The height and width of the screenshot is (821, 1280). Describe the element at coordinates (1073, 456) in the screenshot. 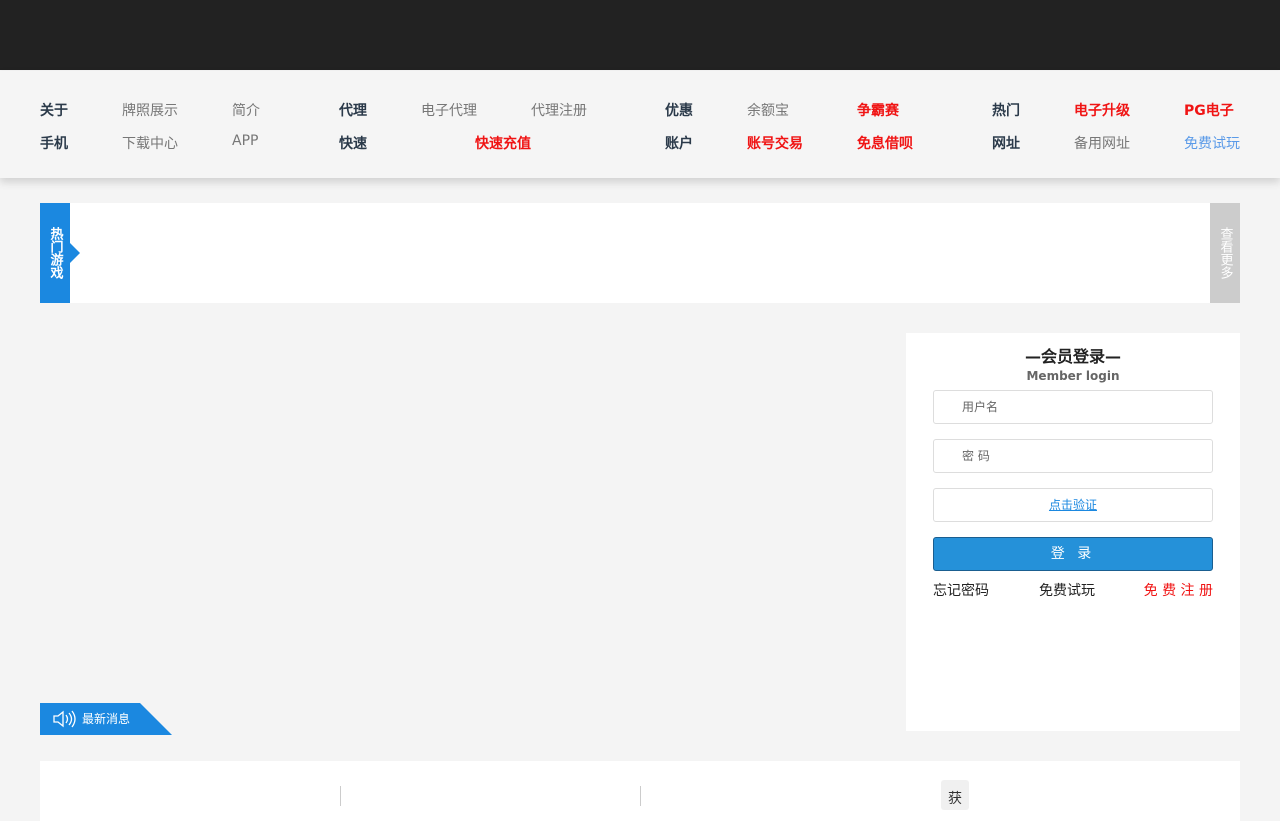

I see `password-input: 密 码` at that location.